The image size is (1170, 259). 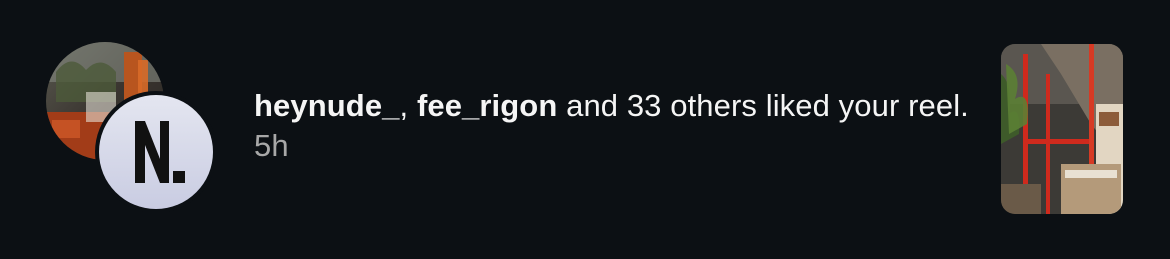 What do you see at coordinates (160, 152) in the screenshot?
I see `letter-n-logo-icon` at bounding box center [160, 152].